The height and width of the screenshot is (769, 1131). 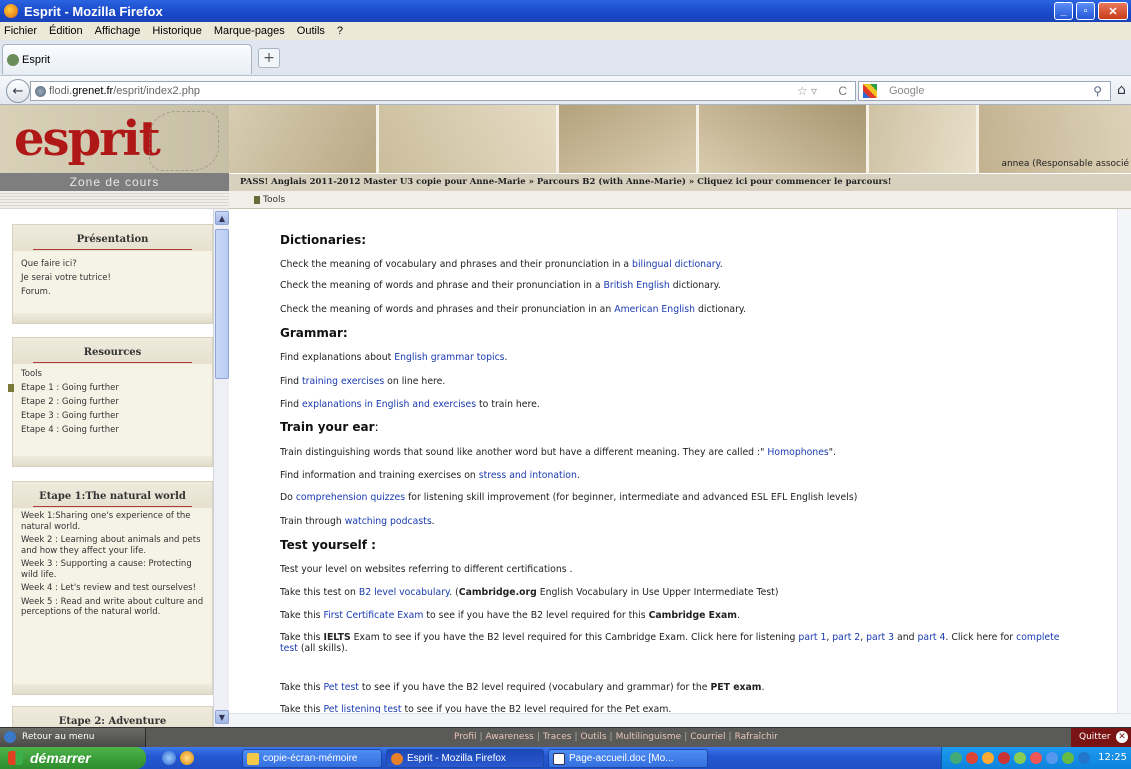 I want to click on tools-label: Tools, so click(x=274, y=200).